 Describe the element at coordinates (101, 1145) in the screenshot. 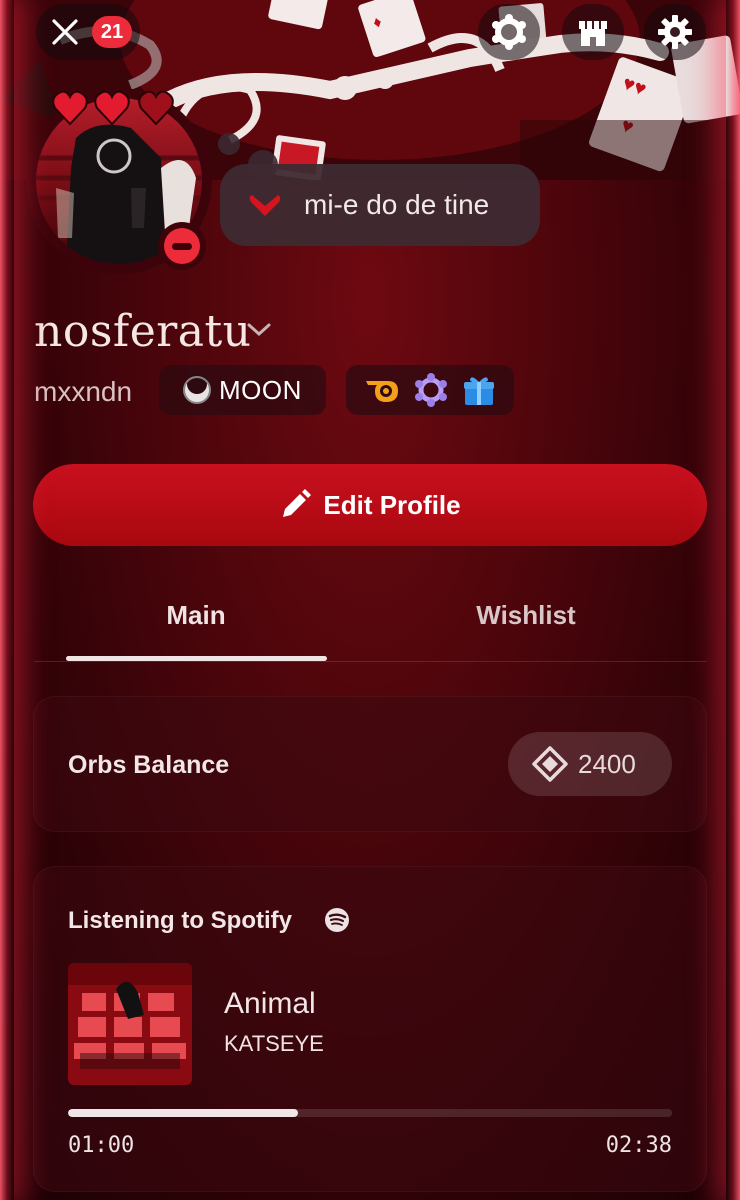

I see `elapsed-time: 01:00` at that location.